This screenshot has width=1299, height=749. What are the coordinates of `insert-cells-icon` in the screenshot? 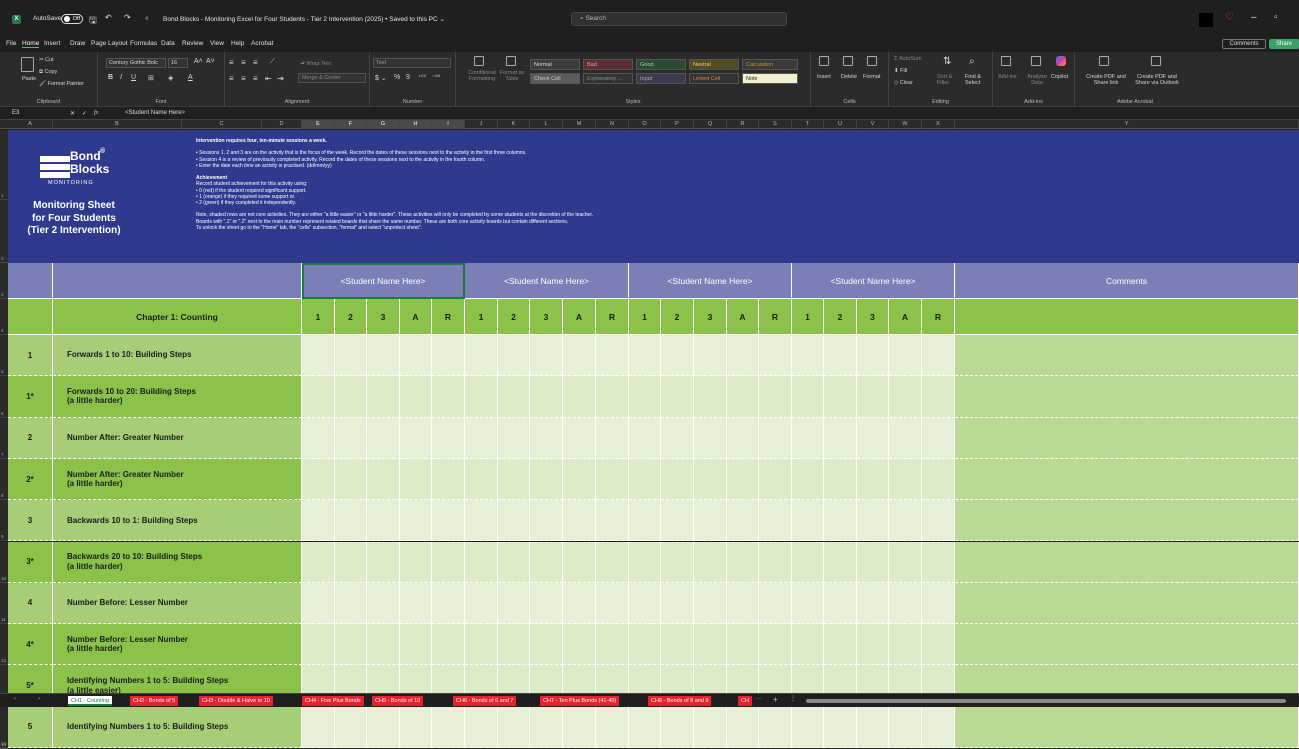 It's located at (824, 61).